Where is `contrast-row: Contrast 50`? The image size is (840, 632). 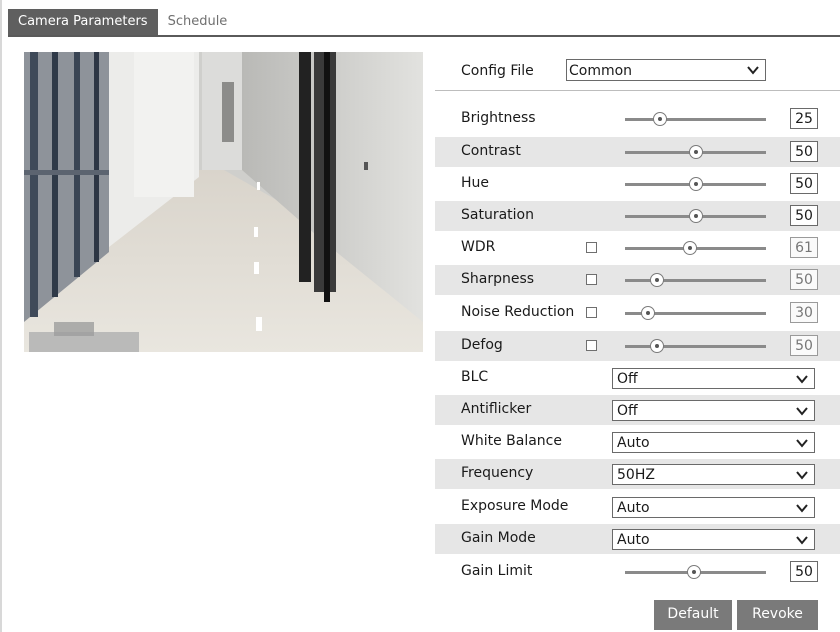 contrast-row: Contrast 50 is located at coordinates (637, 152).